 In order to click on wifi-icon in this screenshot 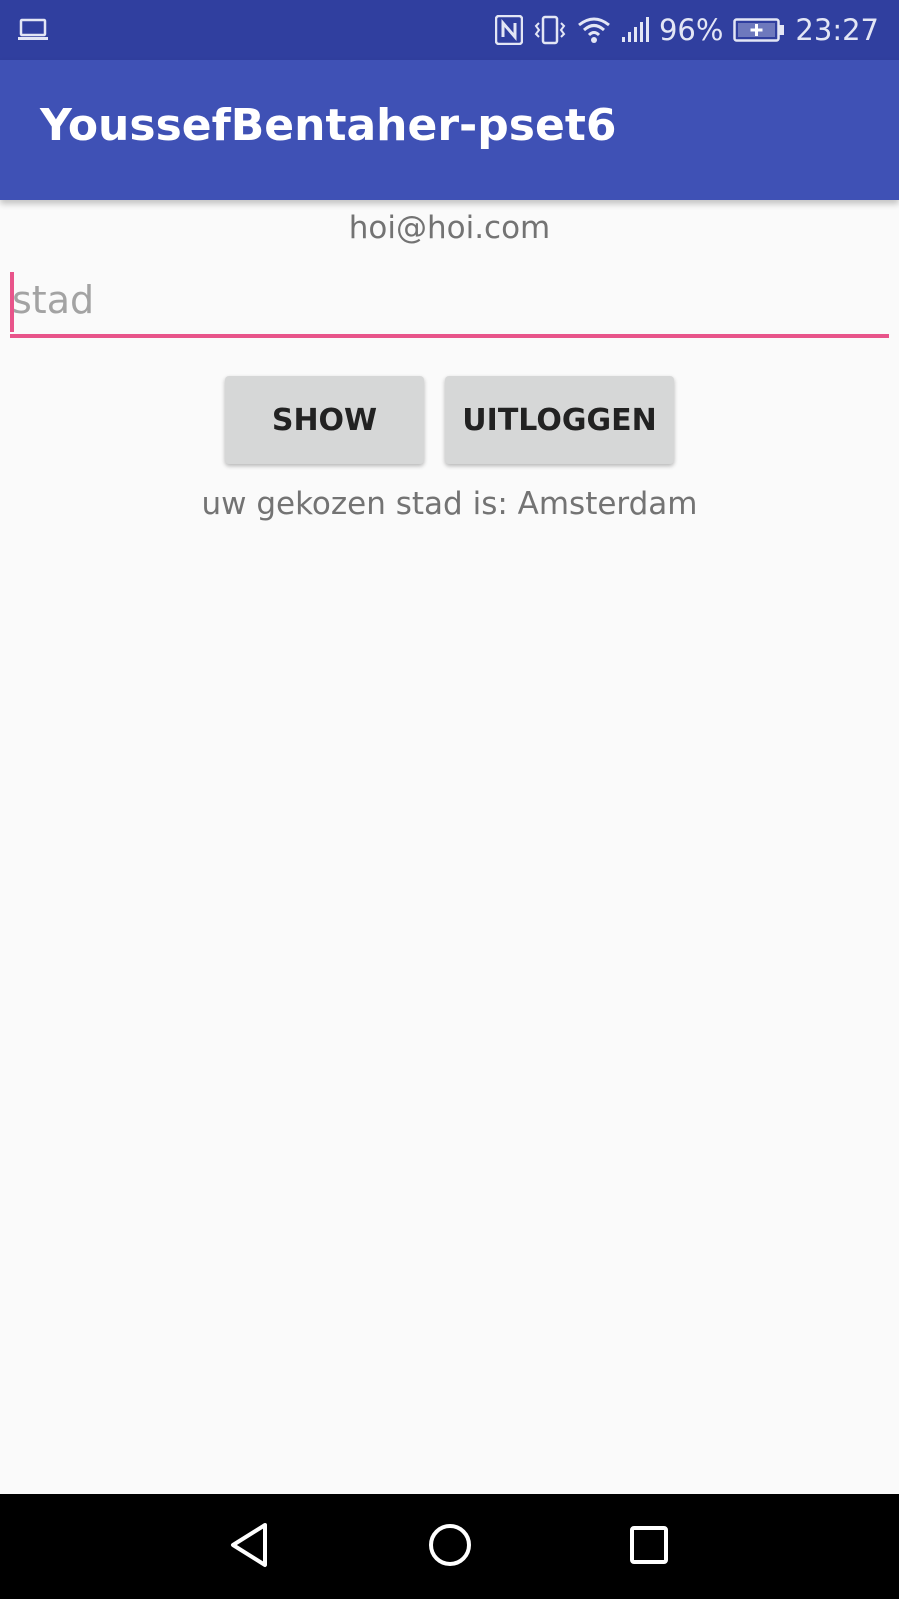, I will do `click(594, 30)`.